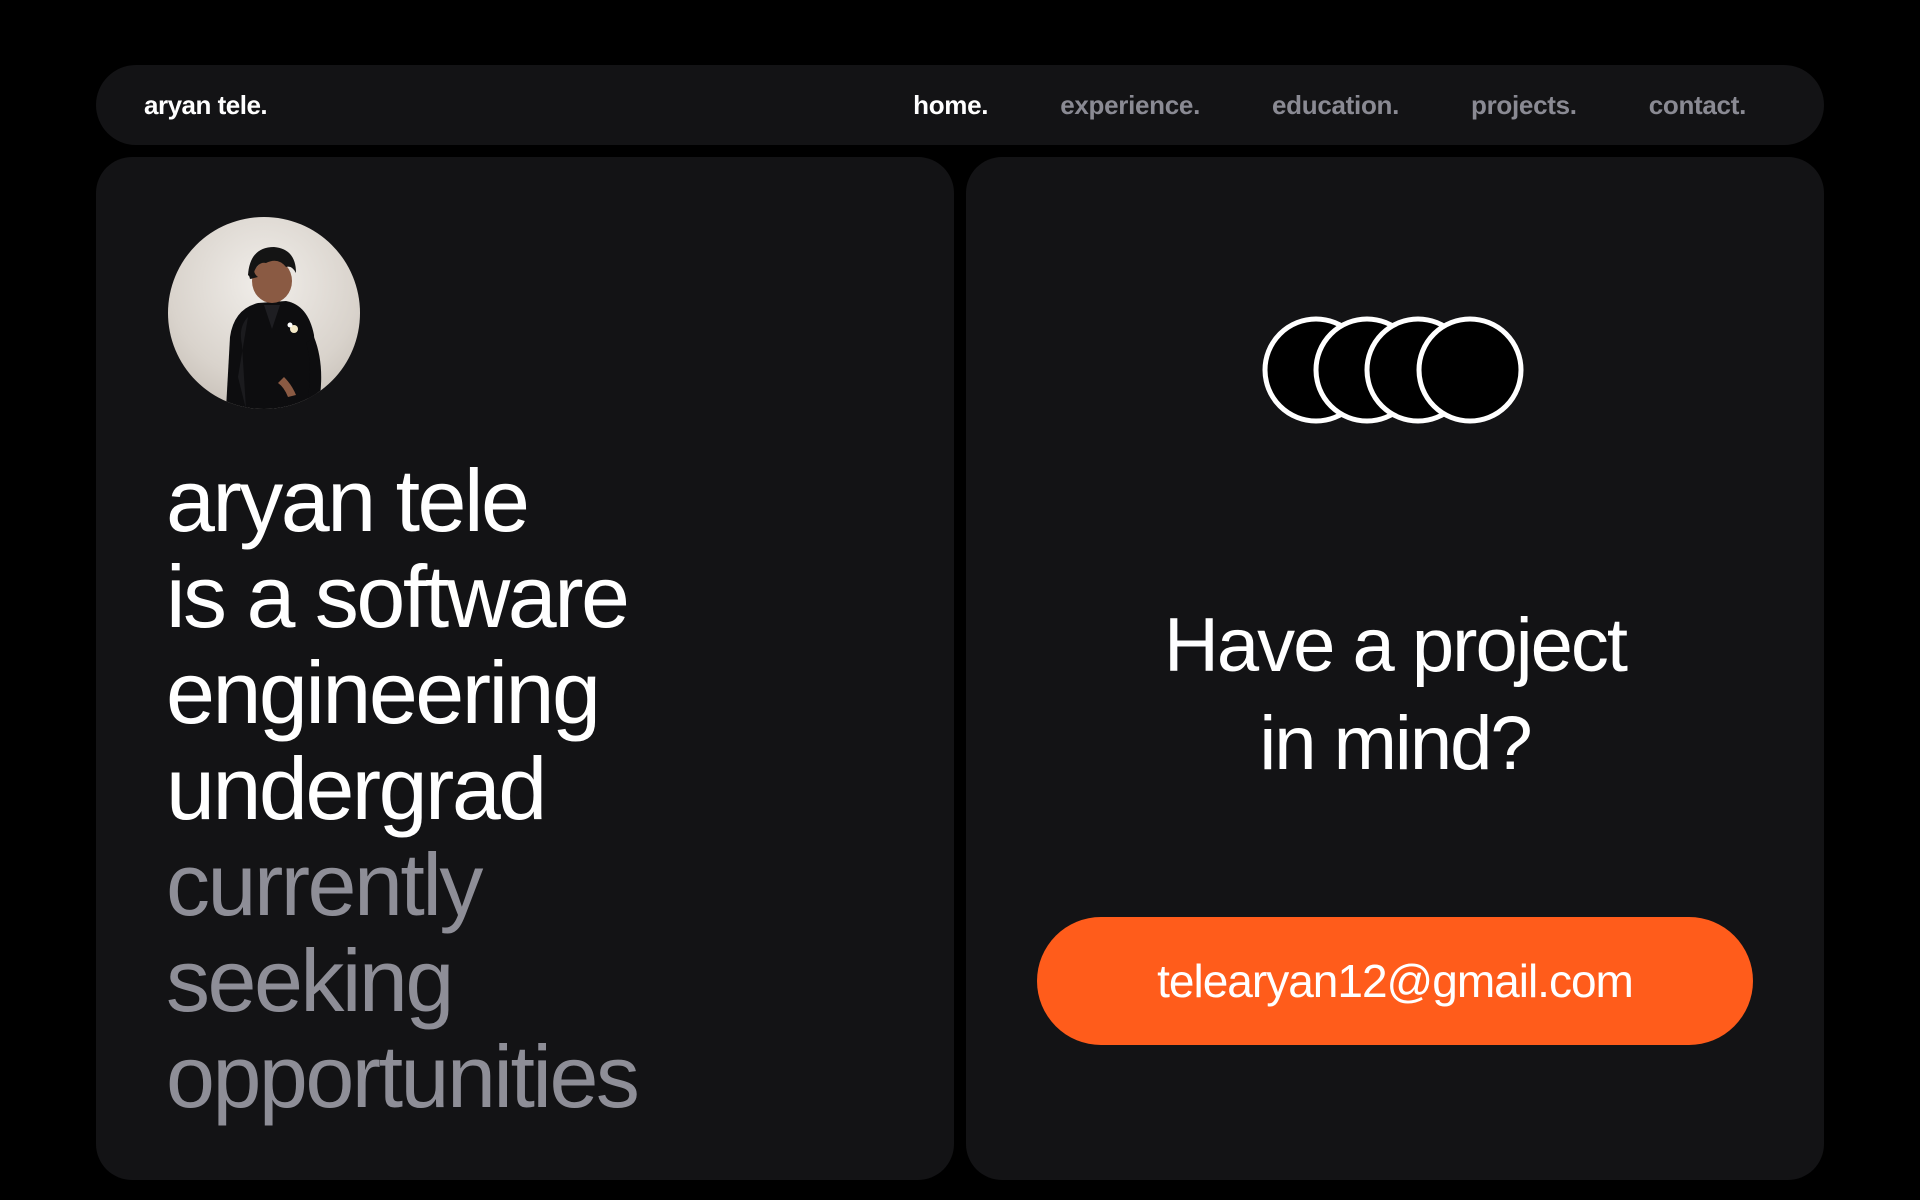 The height and width of the screenshot is (1200, 1920). What do you see at coordinates (1395, 743) in the screenshot?
I see `cta-title-line: in mind?` at bounding box center [1395, 743].